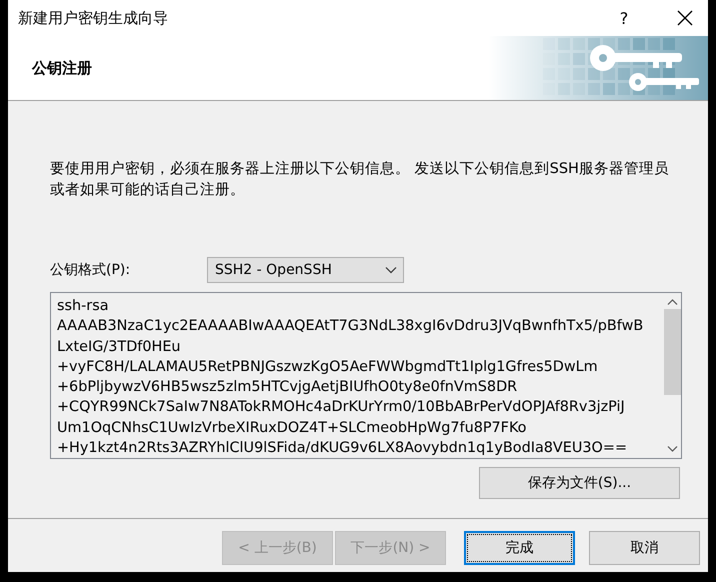 The height and width of the screenshot is (582, 716). Describe the element at coordinates (360, 180) in the screenshot. I see `instruction-text: 要使用用户密钥，必须在服务器上注册以下公钥信息。 发送以下公钥信息到SSH服务器管理员或者如果可能的话自己注册。` at that location.